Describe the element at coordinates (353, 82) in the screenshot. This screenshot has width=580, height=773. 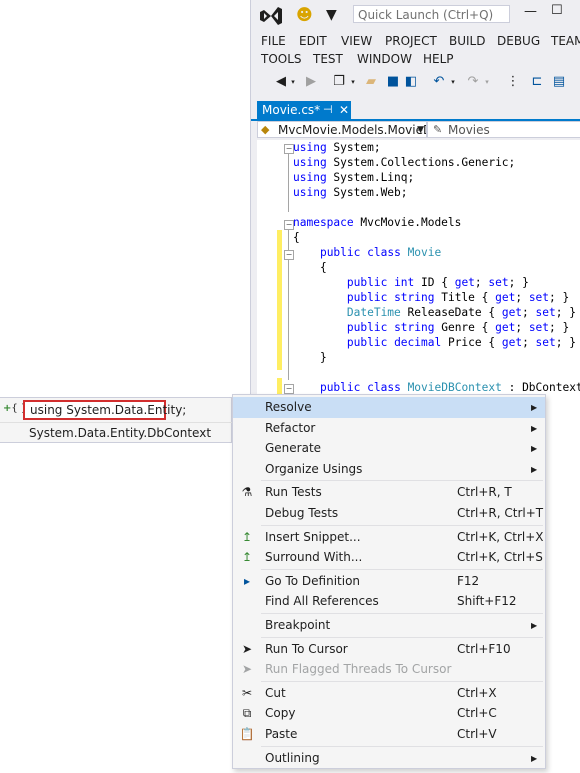
I see `new-dropdown-icon: ▾` at that location.